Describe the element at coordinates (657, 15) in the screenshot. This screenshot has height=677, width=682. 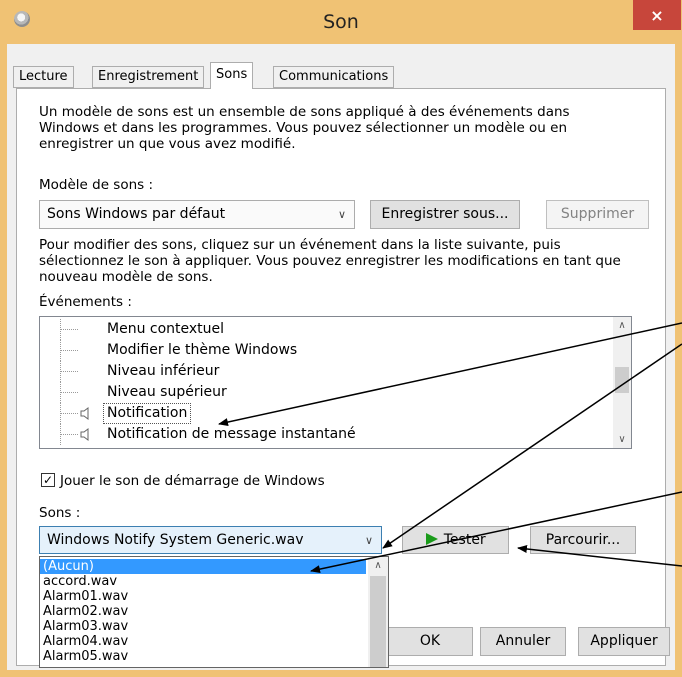
I see `close-button: ×` at that location.